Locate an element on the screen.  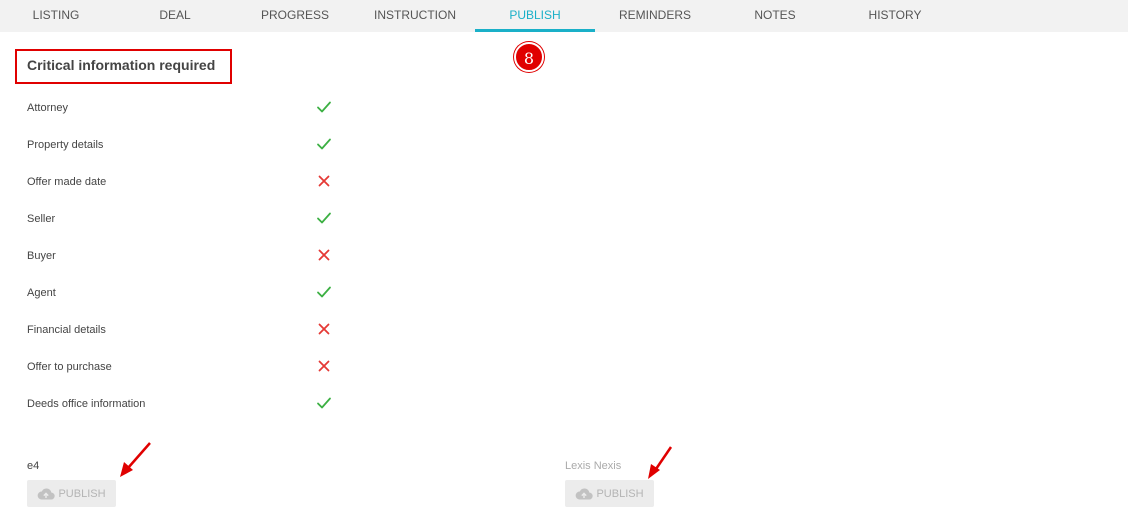
tab-listing: LISTING is located at coordinates (56, 16).